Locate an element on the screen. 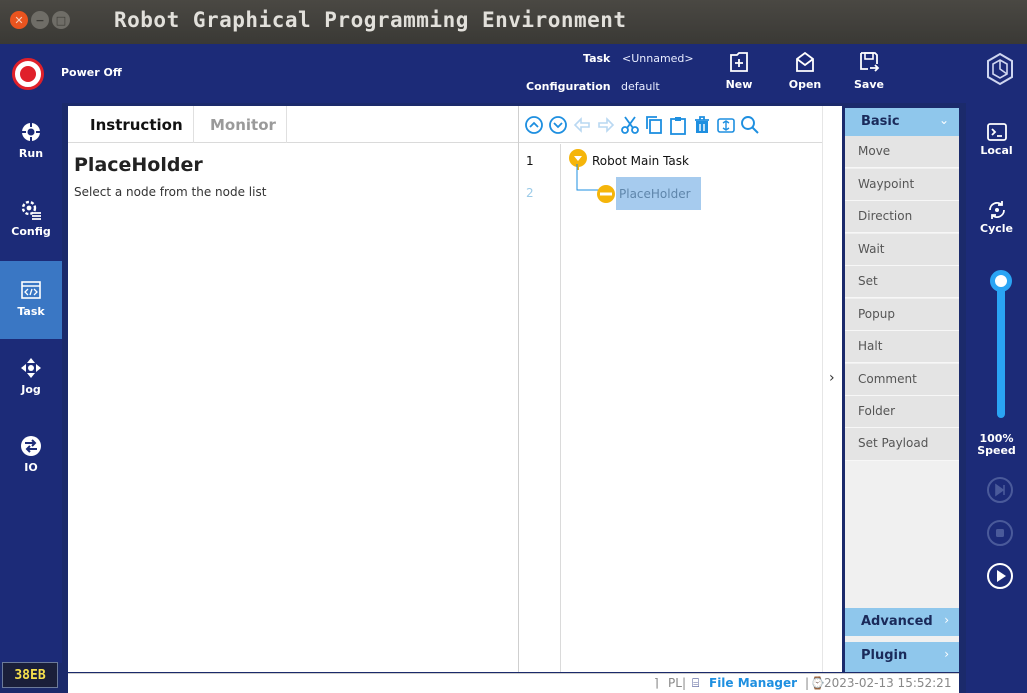 Image resolution: width=1027 pixels, height=693 pixels. version-badge: 38EB is located at coordinates (30, 675).